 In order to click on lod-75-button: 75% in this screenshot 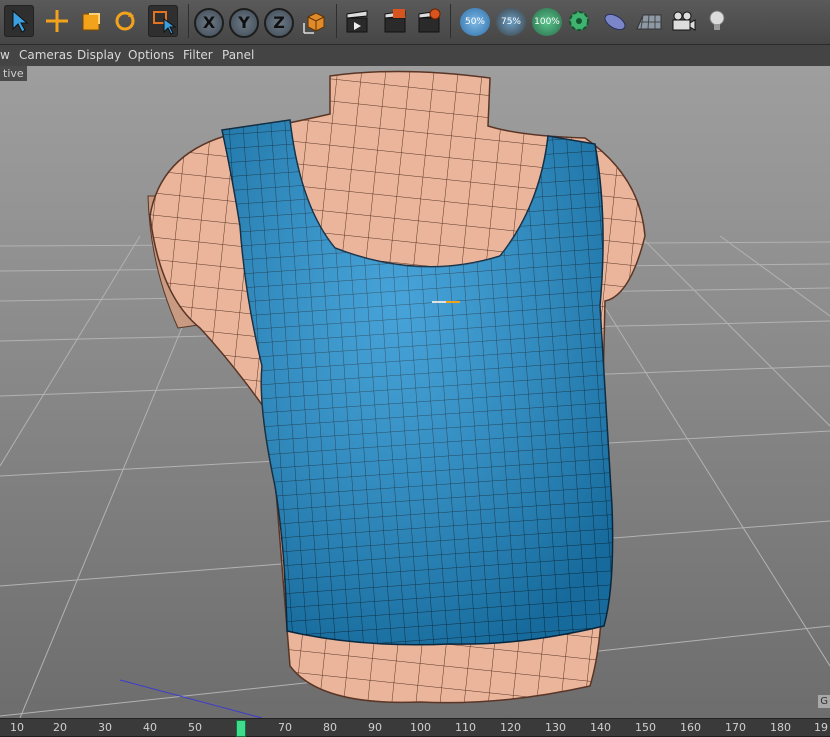, I will do `click(511, 22)`.